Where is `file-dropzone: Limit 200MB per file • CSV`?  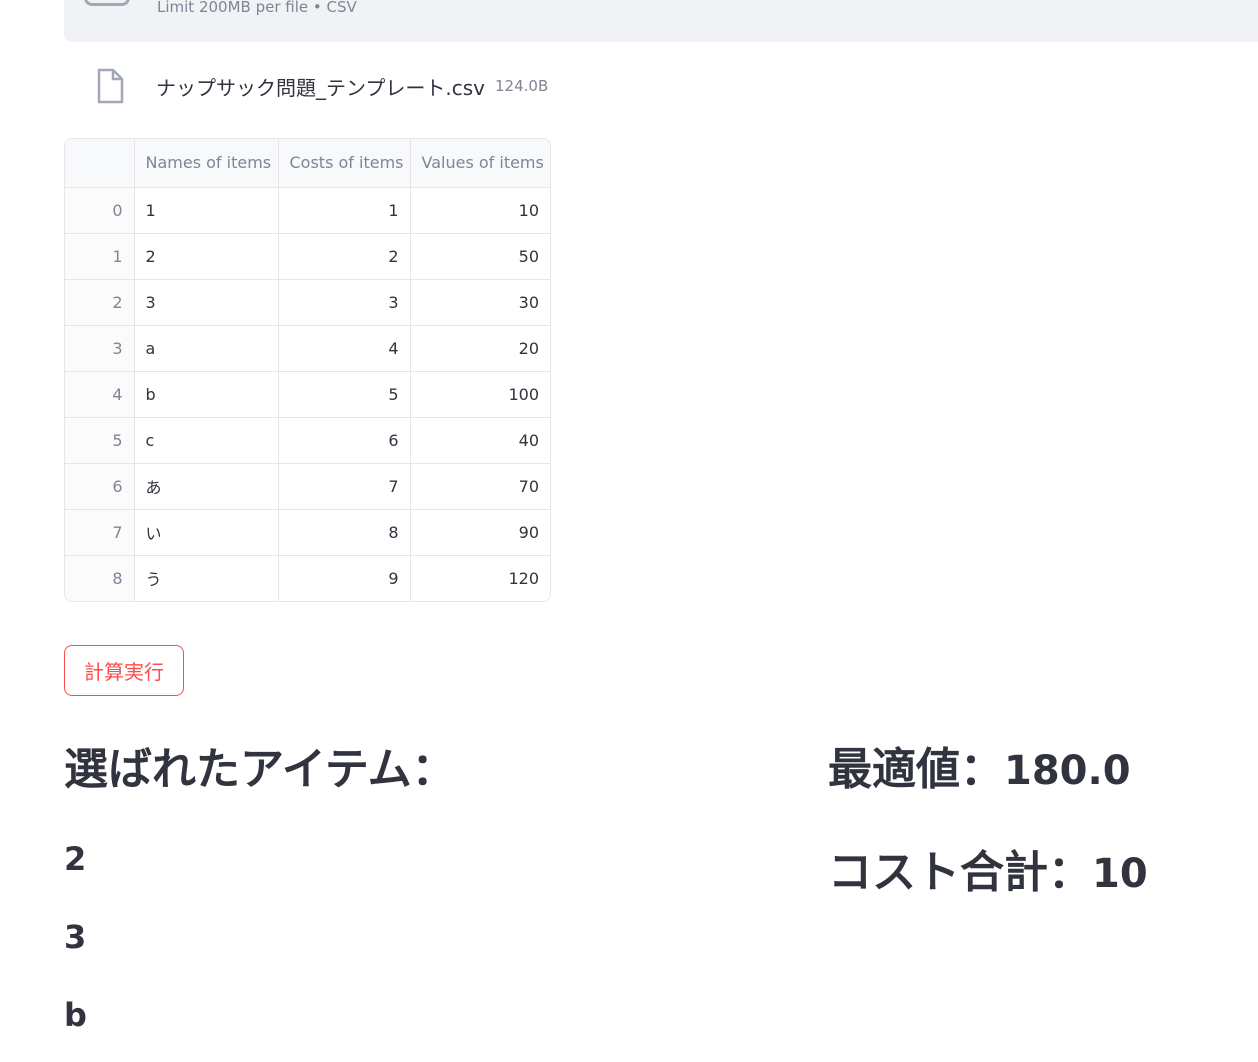
file-dropzone: Limit 200MB per file • CSV is located at coordinates (661, 21).